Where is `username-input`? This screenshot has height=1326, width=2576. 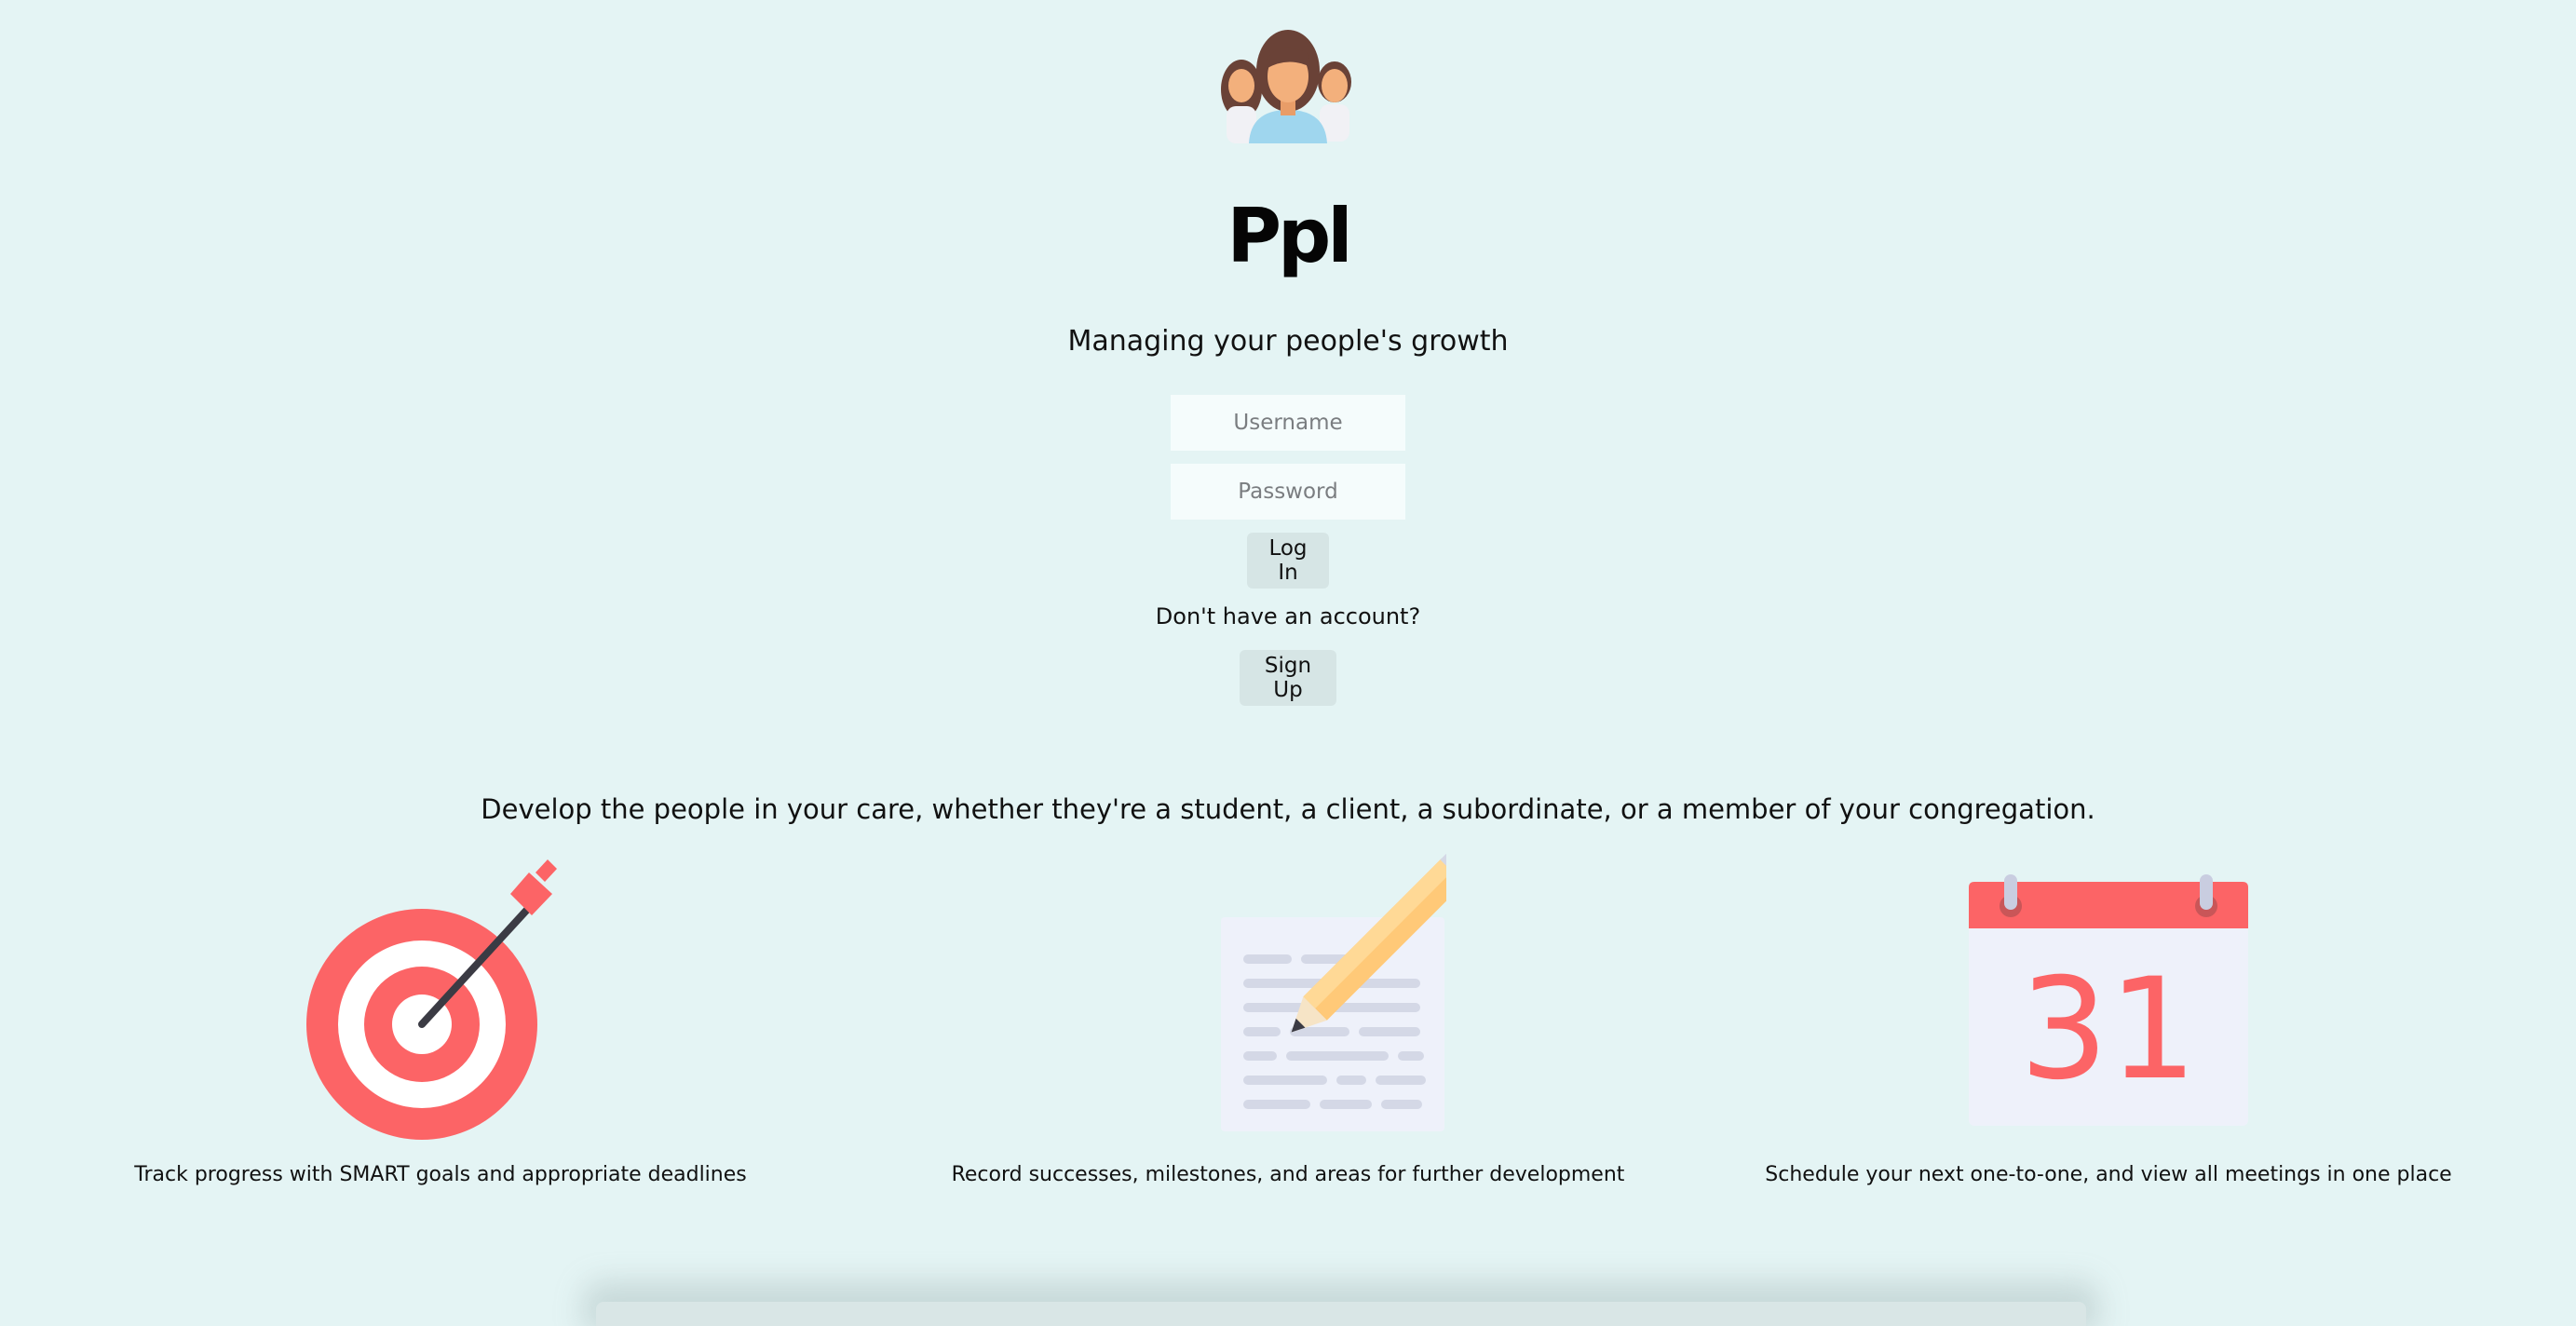
username-input is located at coordinates (1288, 423).